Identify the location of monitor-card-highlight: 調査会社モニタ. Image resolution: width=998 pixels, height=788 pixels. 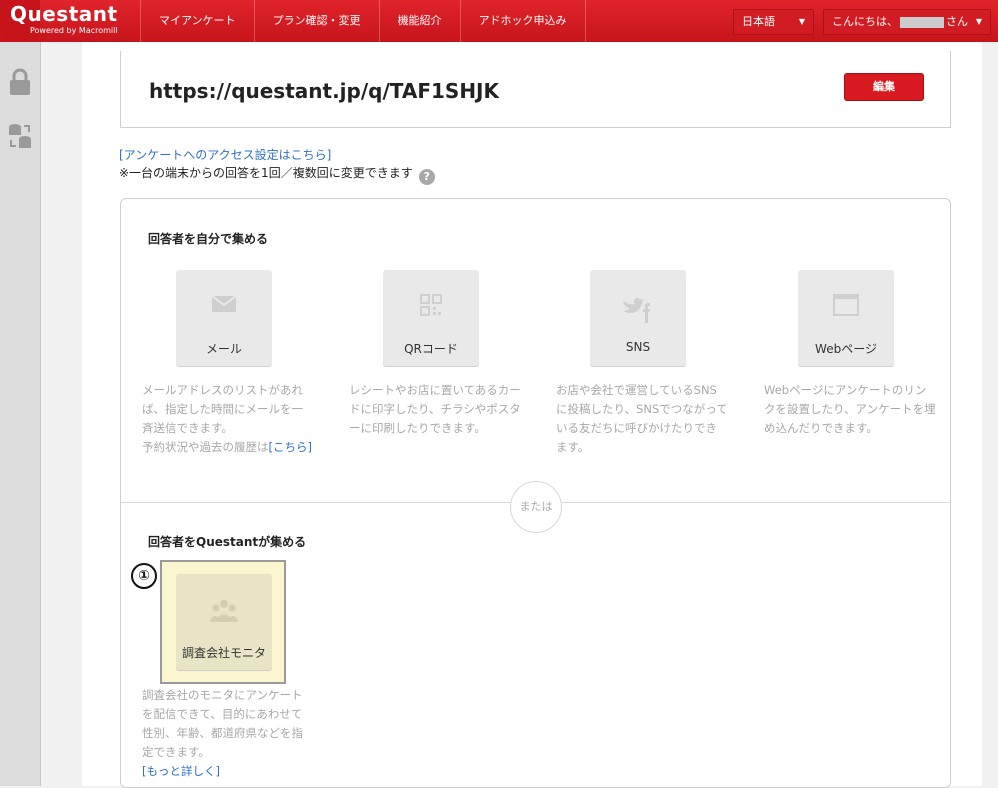
(223, 622).